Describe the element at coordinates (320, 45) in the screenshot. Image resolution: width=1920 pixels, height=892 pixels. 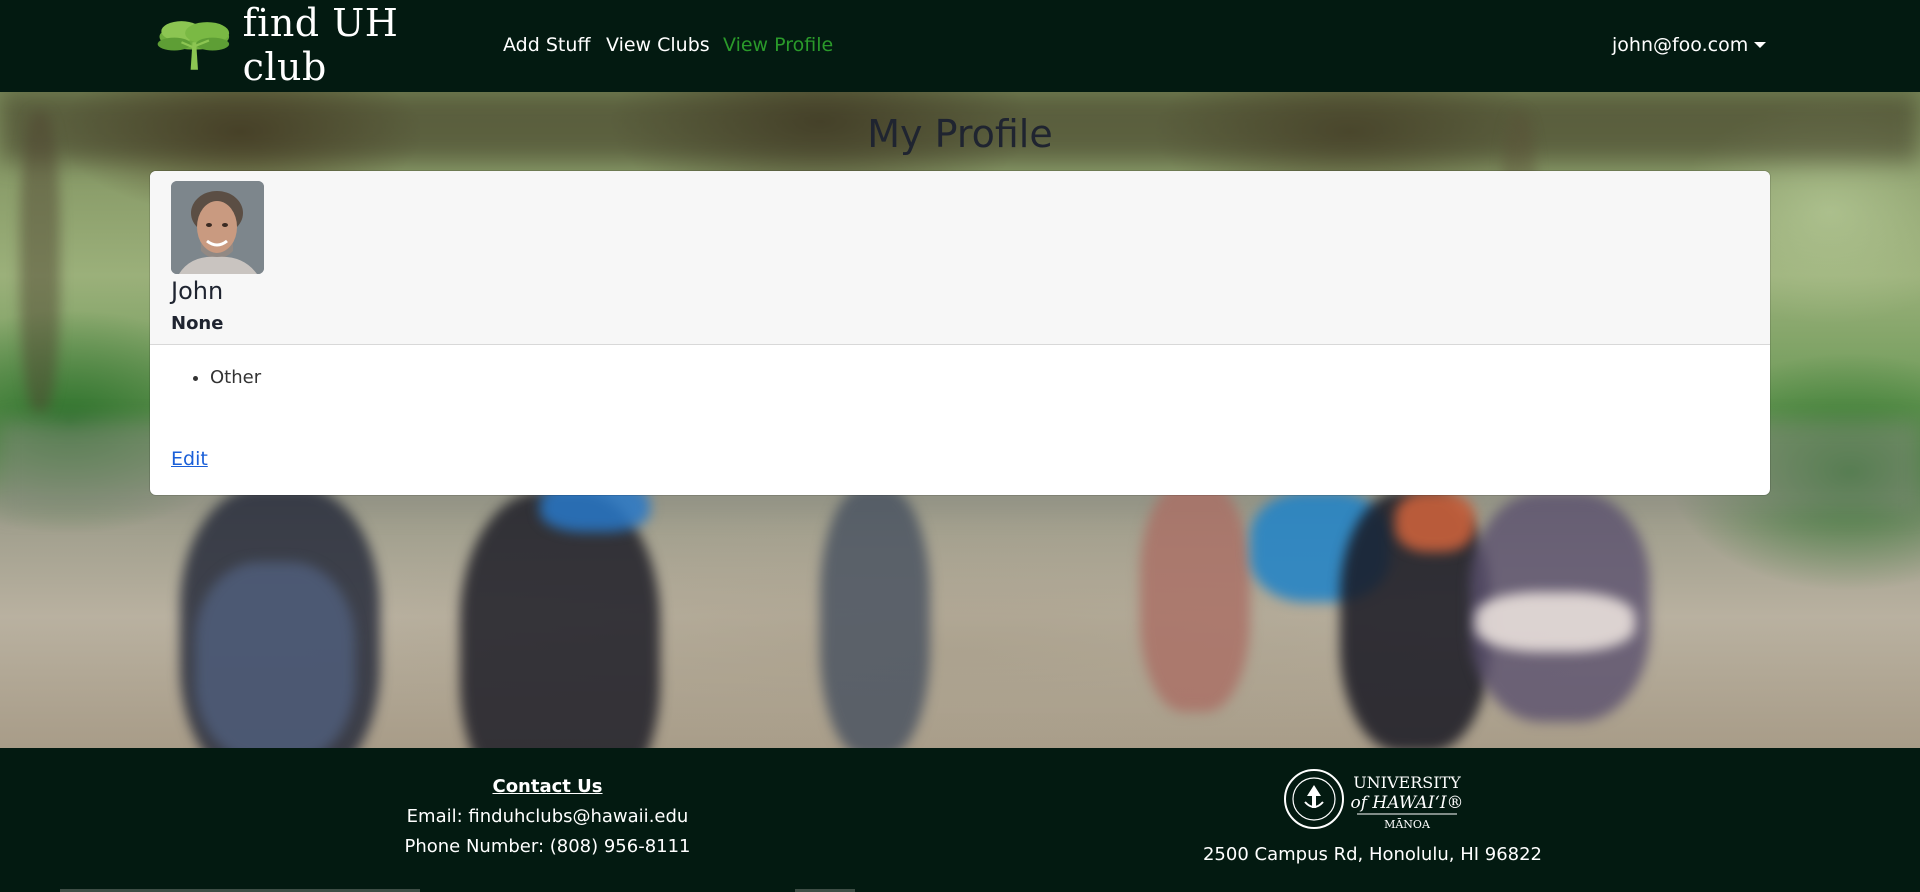
I see `brand-name: find UH club` at that location.